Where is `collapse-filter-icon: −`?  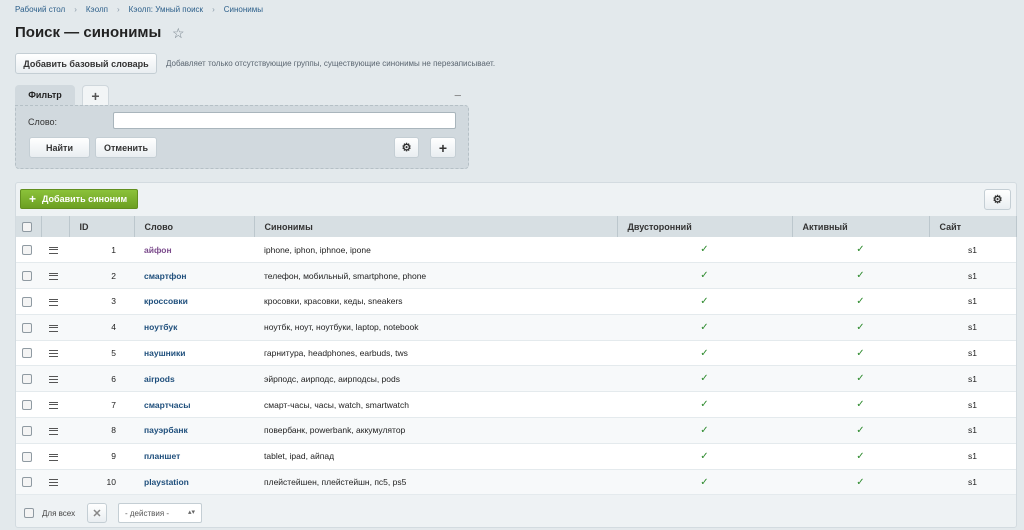
collapse-filter-icon: − is located at coordinates (458, 95).